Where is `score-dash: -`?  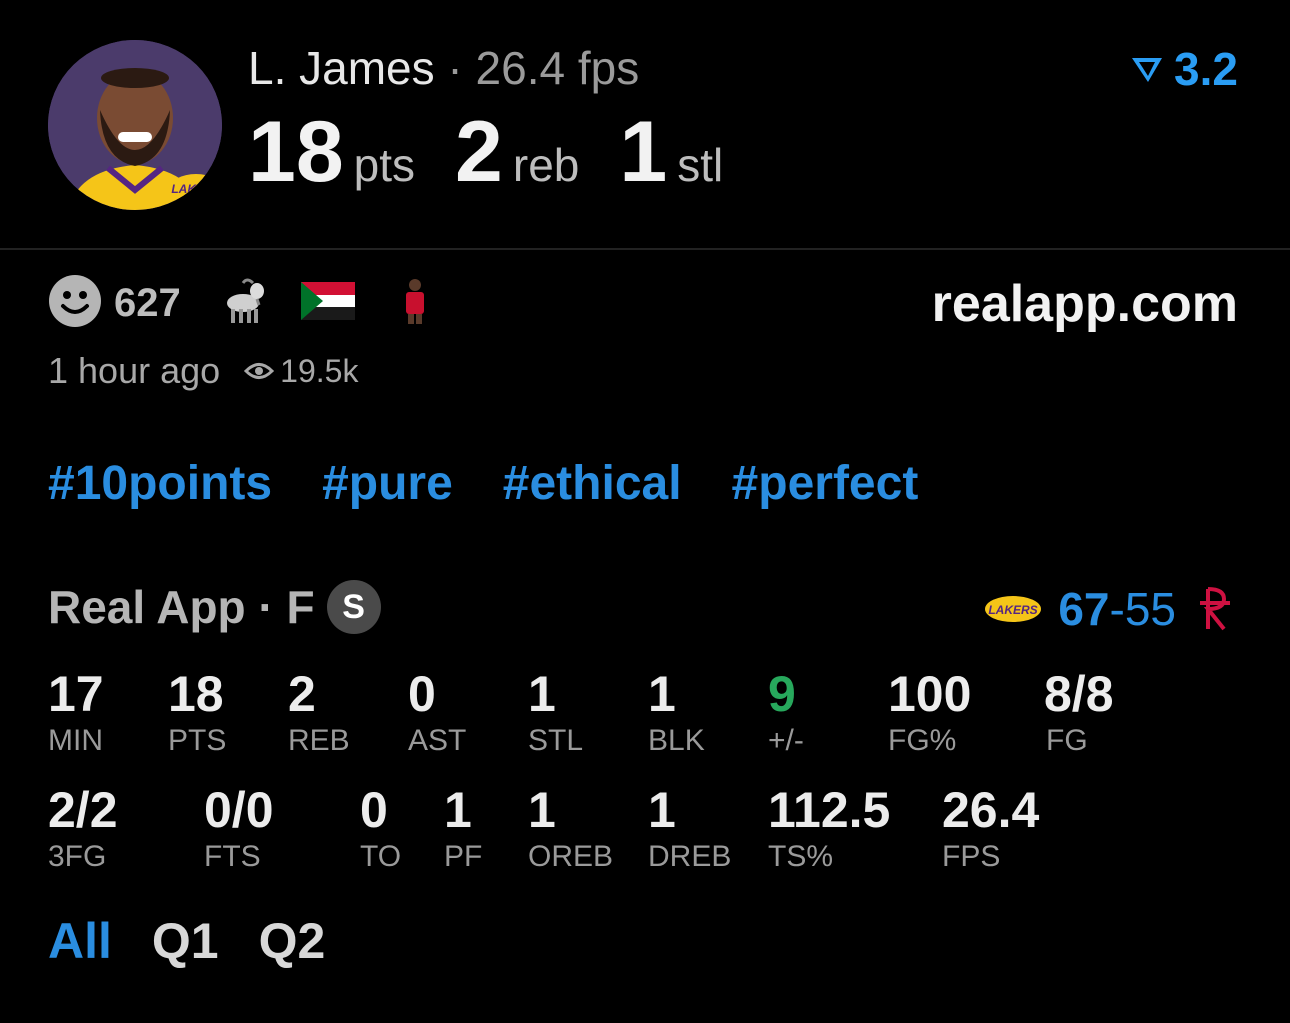 score-dash: - is located at coordinates (1117, 609).